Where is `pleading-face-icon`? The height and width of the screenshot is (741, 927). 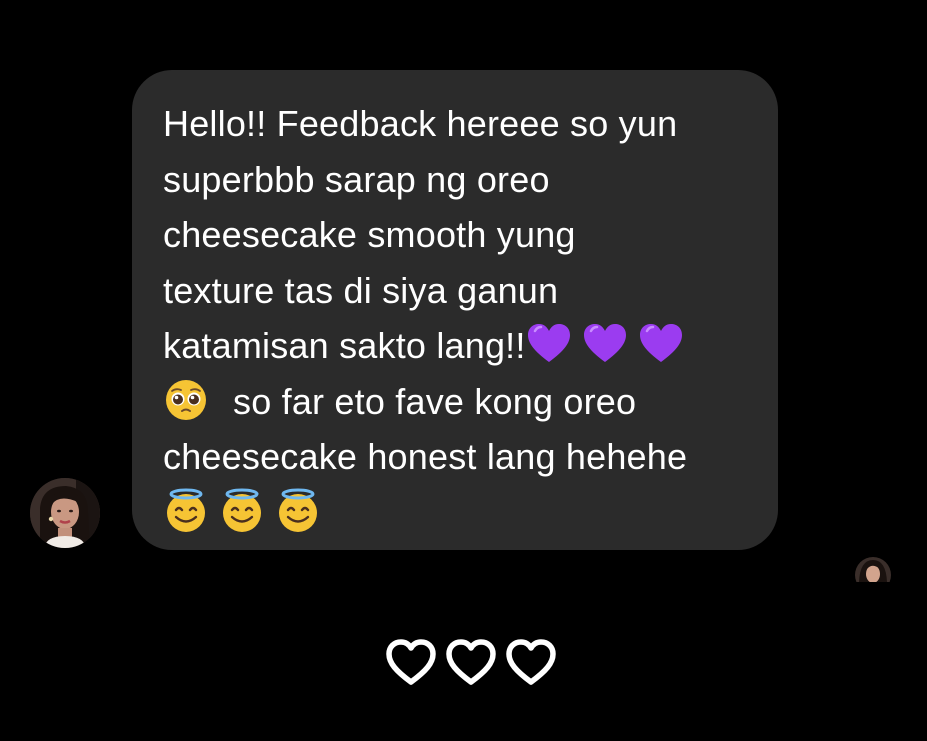 pleading-face-icon is located at coordinates (186, 400).